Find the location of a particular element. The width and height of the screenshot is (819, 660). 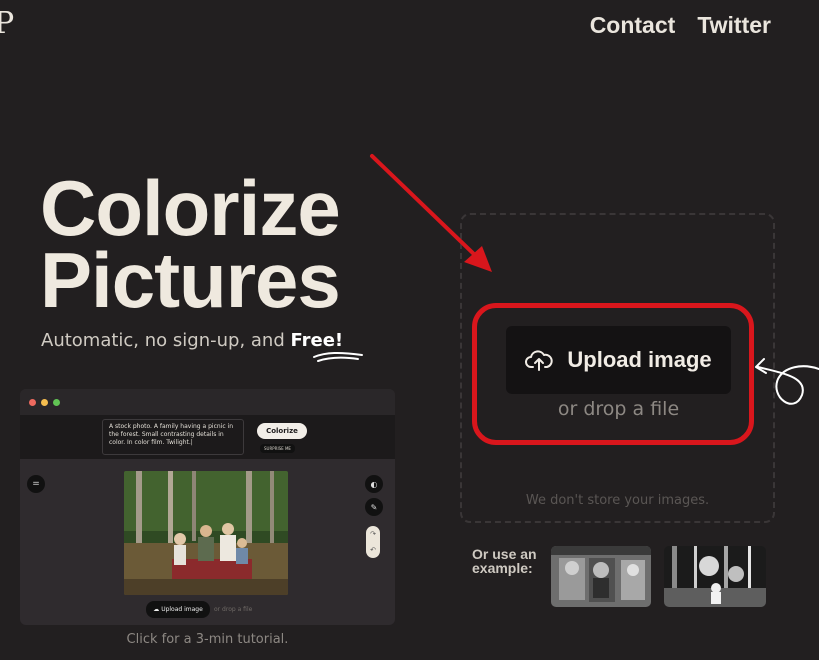

palette-icon: ◐ is located at coordinates (374, 484).